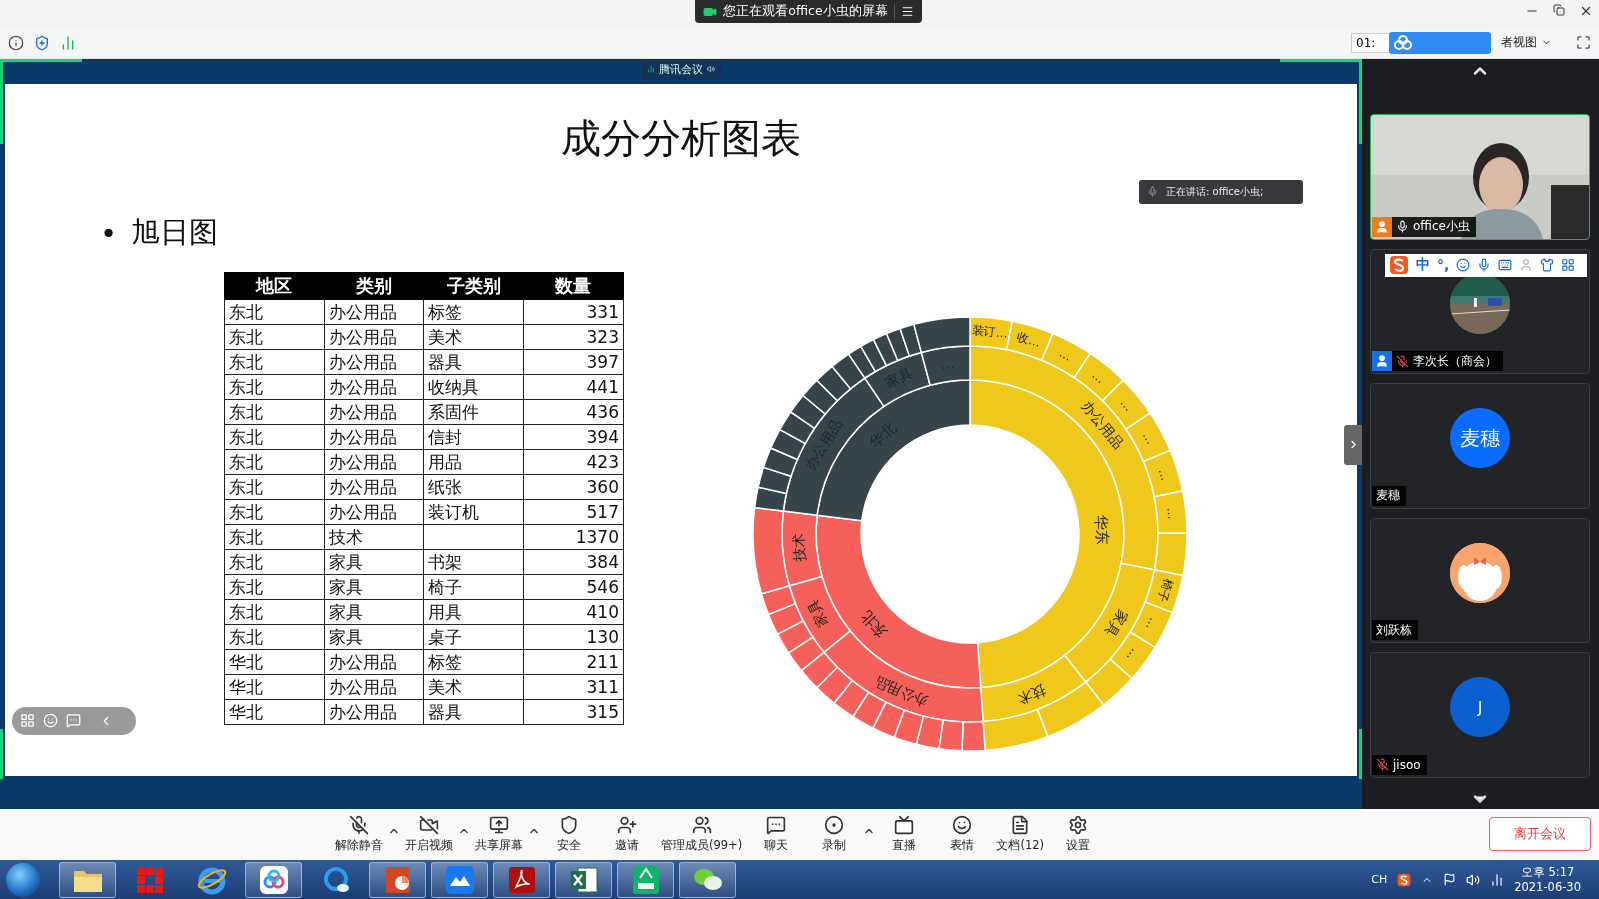 The image size is (1599, 899). I want to click on column-header: 数量, so click(573, 286).